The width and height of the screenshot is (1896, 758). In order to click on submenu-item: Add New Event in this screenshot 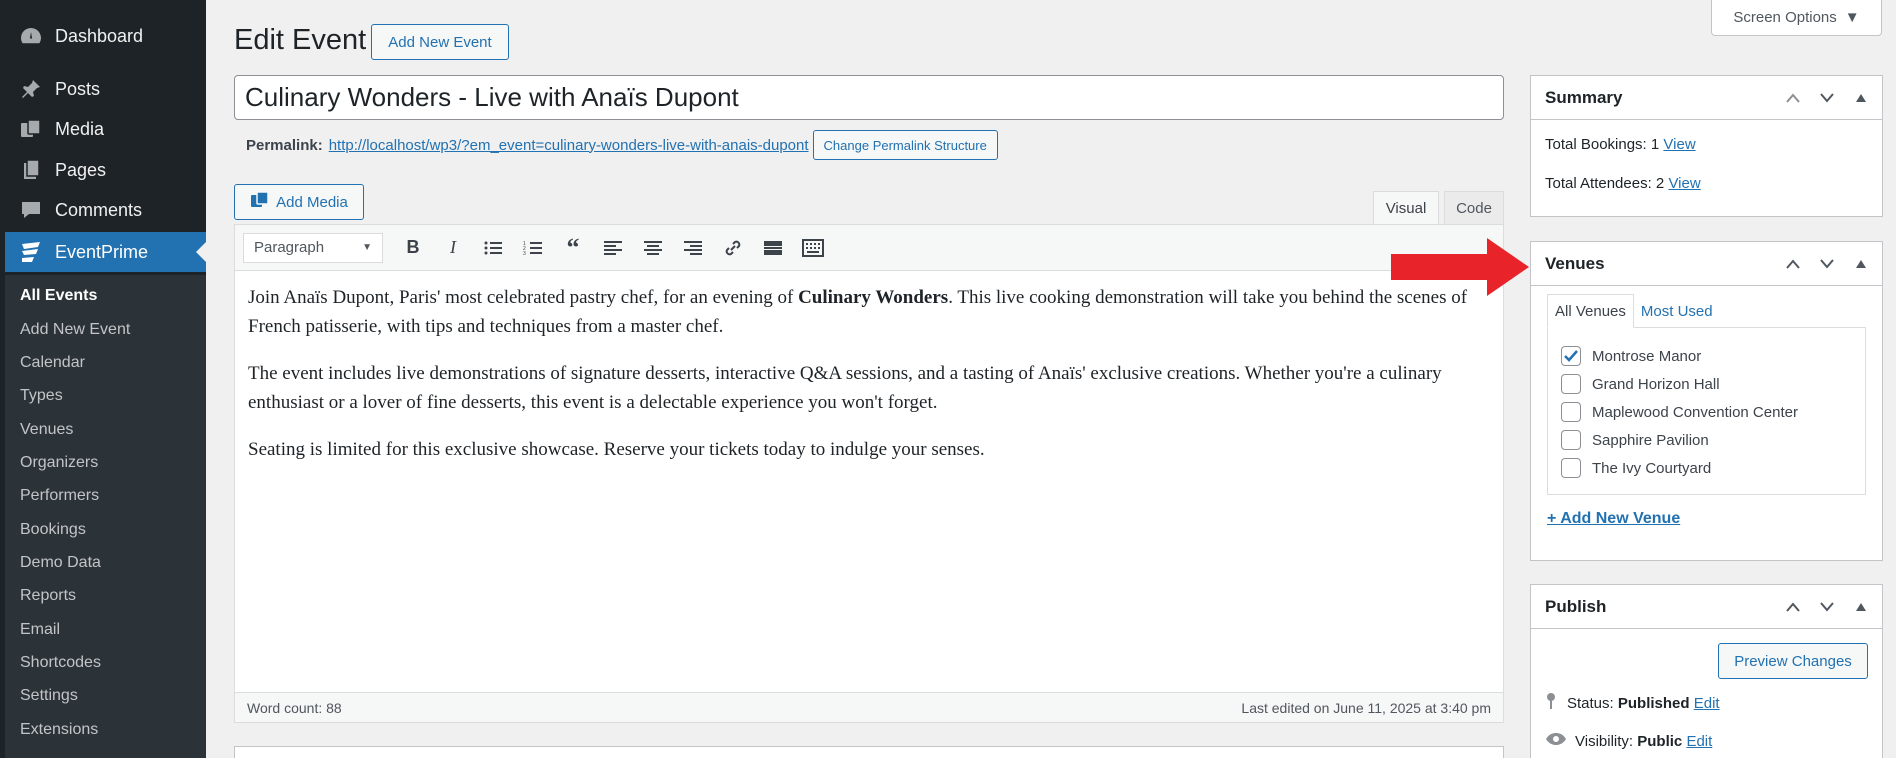, I will do `click(75, 330)`.